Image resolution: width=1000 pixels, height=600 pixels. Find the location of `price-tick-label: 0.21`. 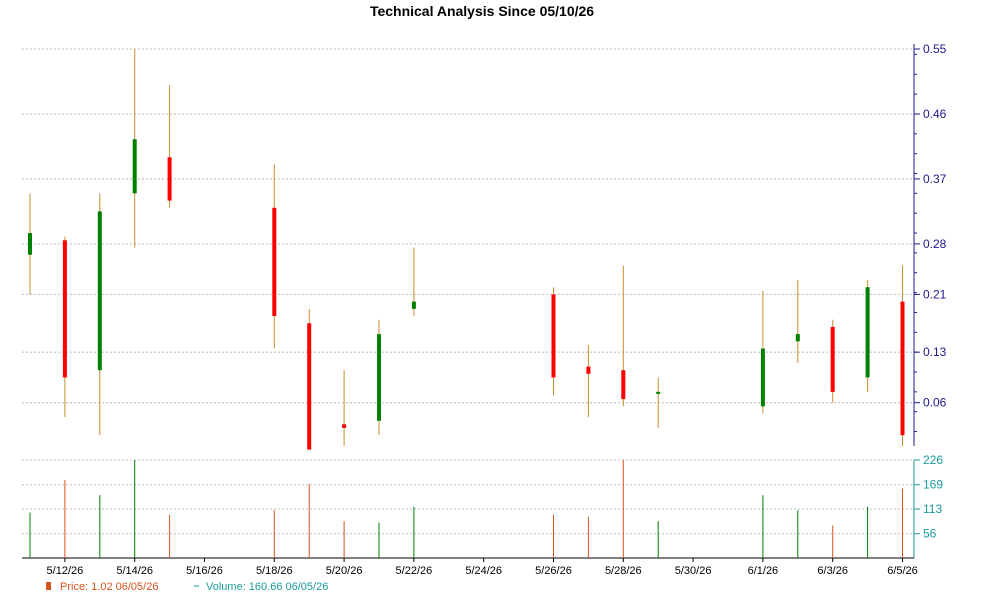

price-tick-label: 0.21 is located at coordinates (935, 294).